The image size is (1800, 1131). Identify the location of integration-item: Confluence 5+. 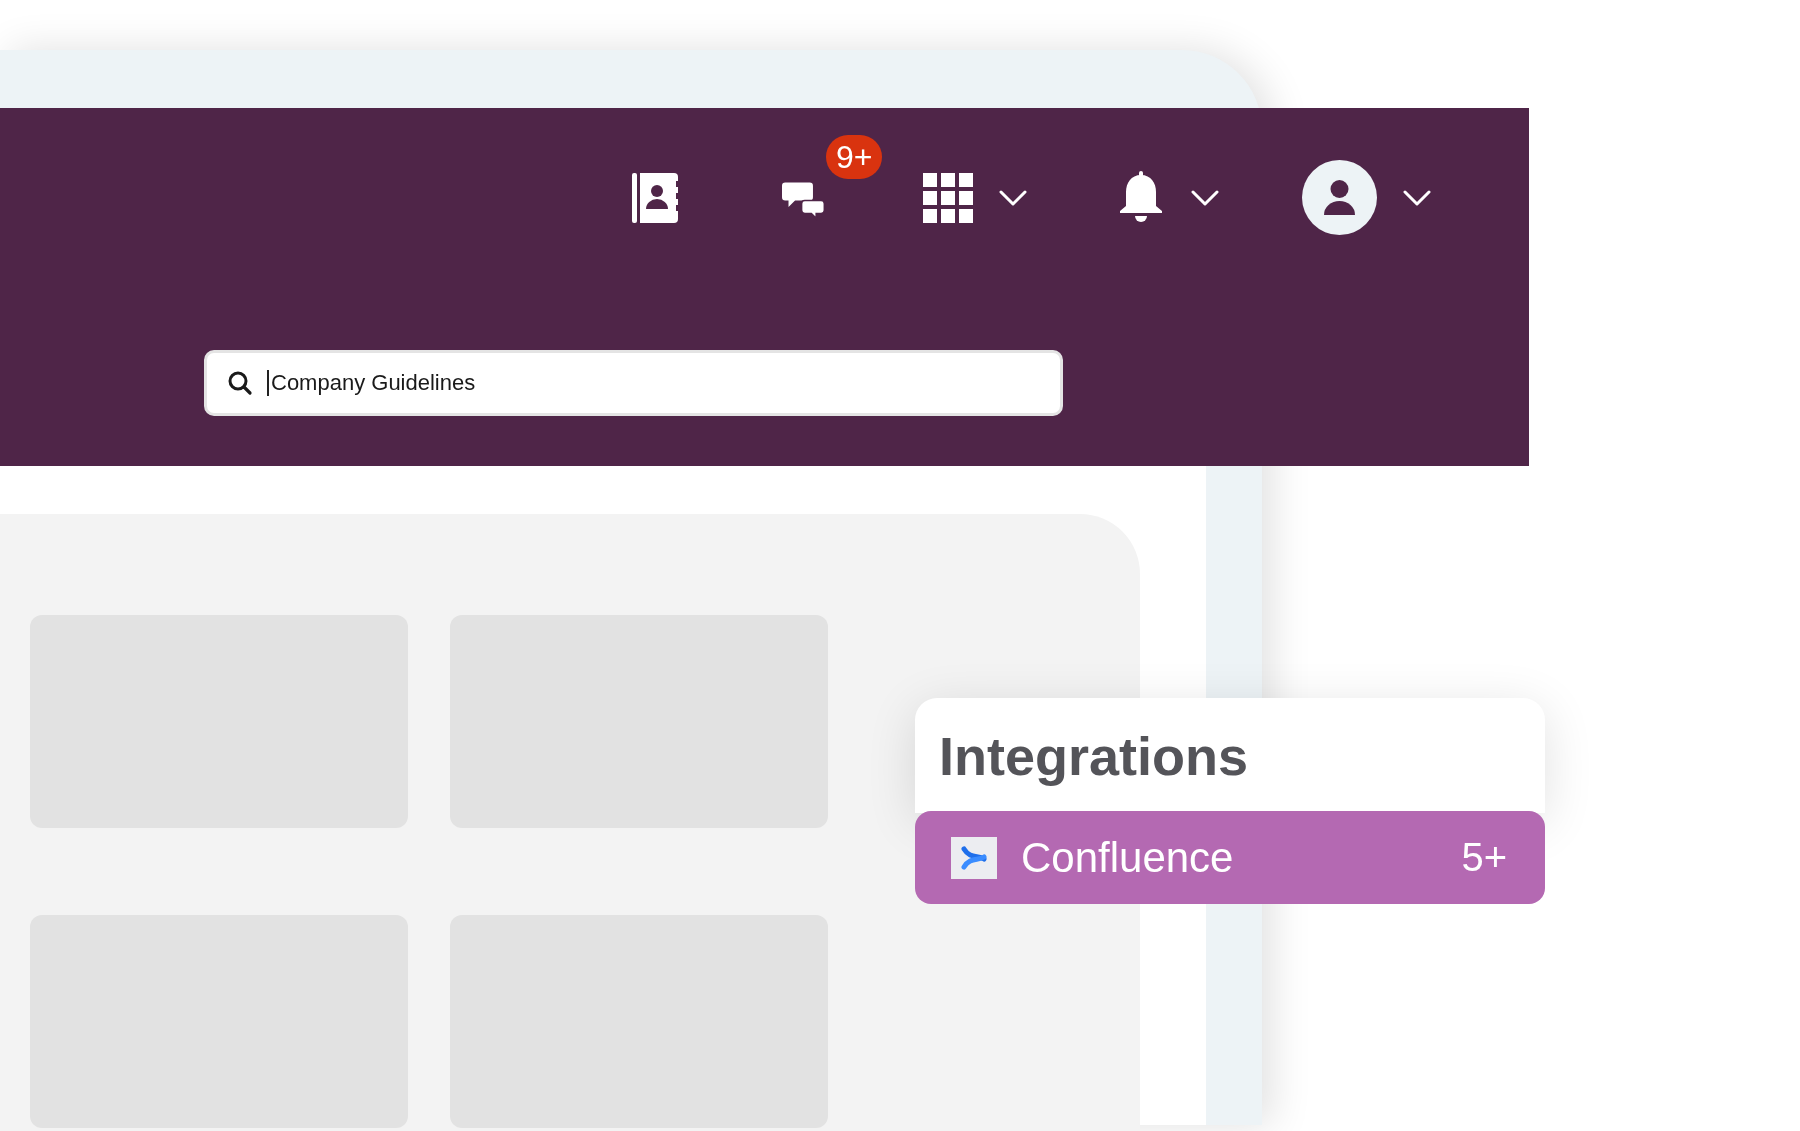
(1230, 857).